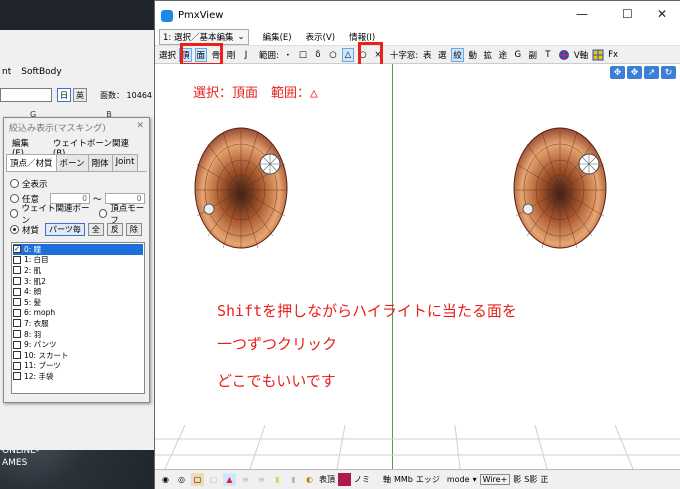 The height and width of the screenshot is (489, 680). Describe the element at coordinates (97, 148) in the screenshot. I see `menu-weight-bone: ウェイトボーン関連(B)` at that location.